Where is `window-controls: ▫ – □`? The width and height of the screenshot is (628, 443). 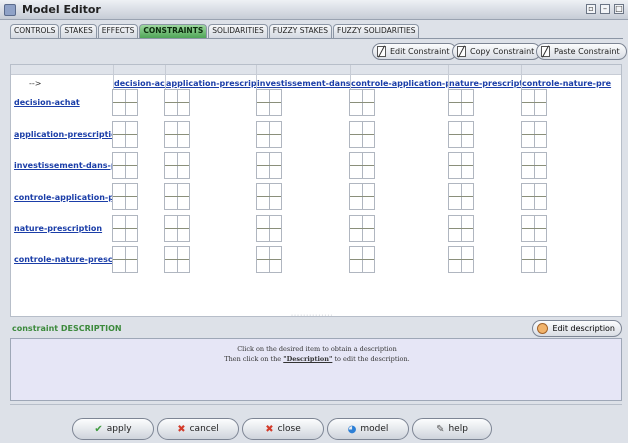 window-controls: ▫ – □ is located at coordinates (605, 9).